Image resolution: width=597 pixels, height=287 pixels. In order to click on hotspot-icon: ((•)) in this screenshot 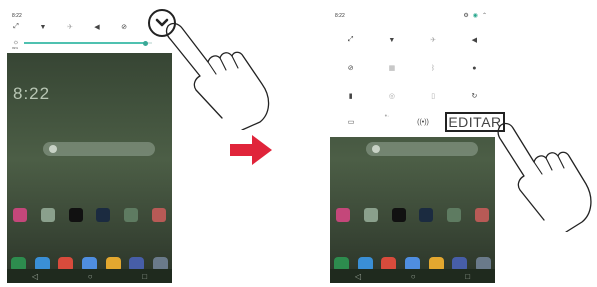, I will do `click(423, 122)`.